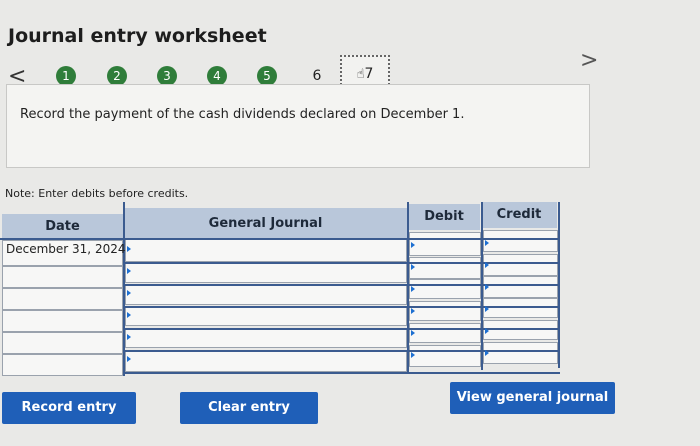 The height and width of the screenshot is (446, 700). What do you see at coordinates (519, 215) in the screenshot?
I see `header-credit: Credit` at bounding box center [519, 215].